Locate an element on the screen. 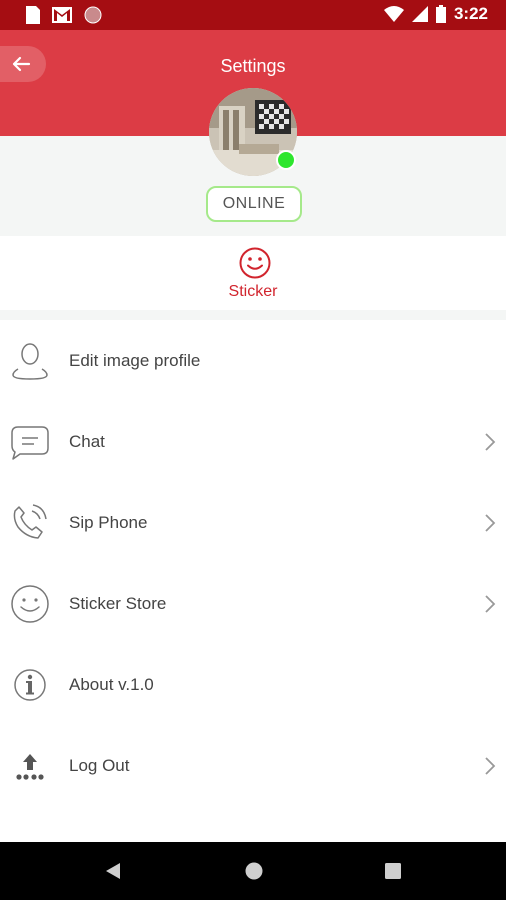  chat-bubble-icon is located at coordinates (30, 442).